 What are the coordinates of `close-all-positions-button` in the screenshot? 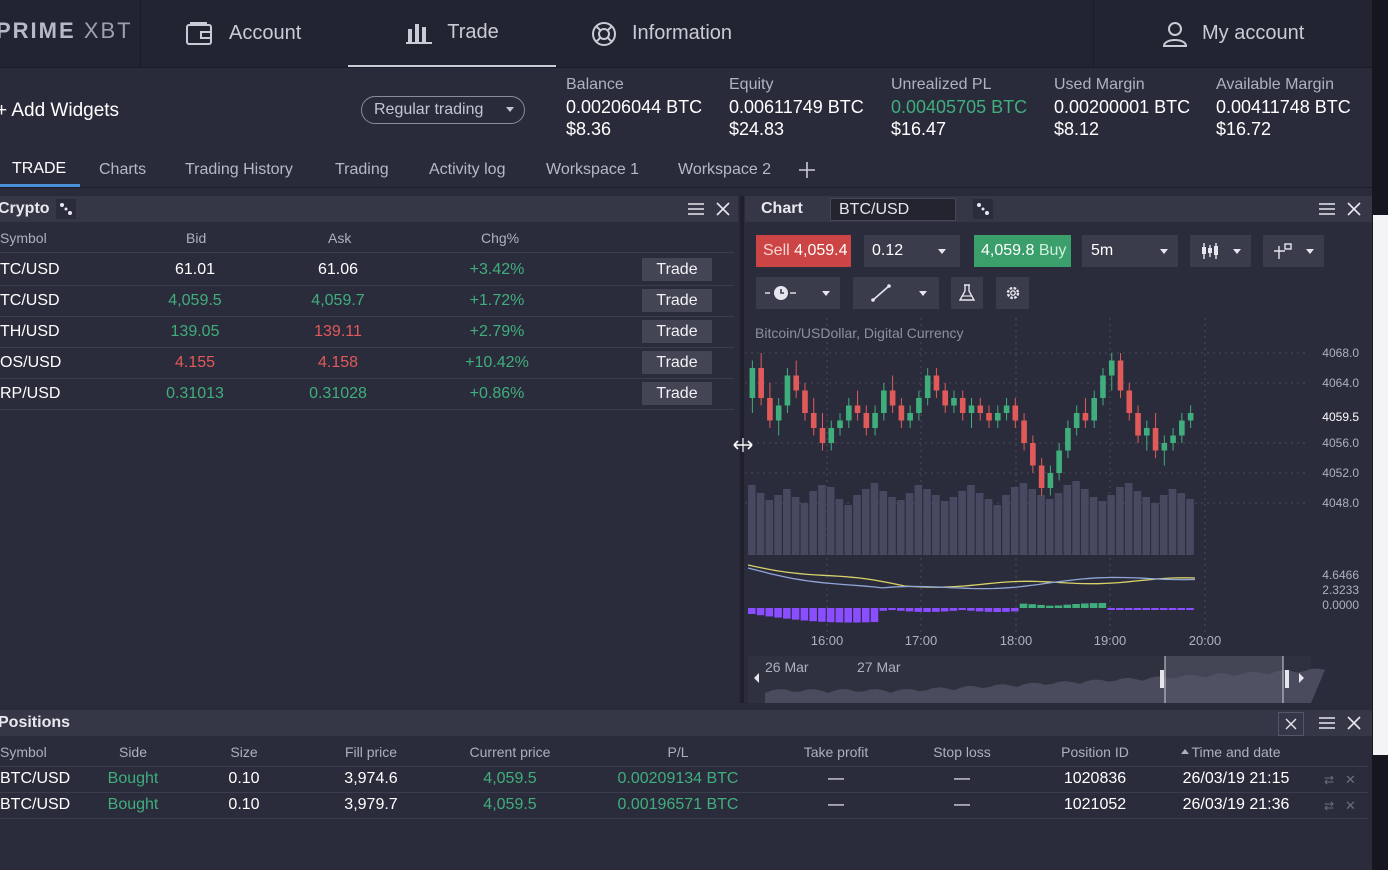 It's located at (1291, 724).